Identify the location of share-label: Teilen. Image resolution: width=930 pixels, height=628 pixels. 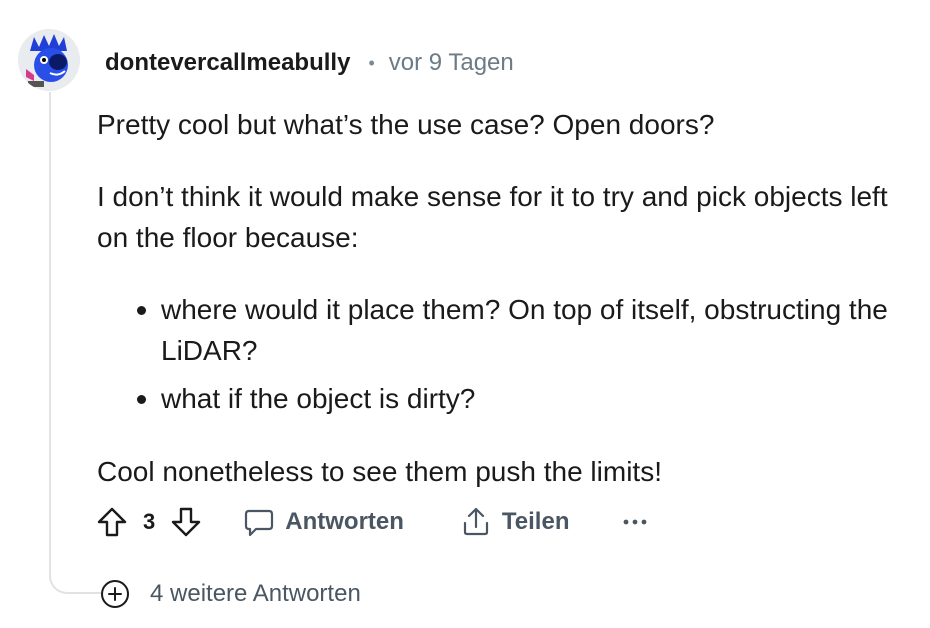
(535, 521).